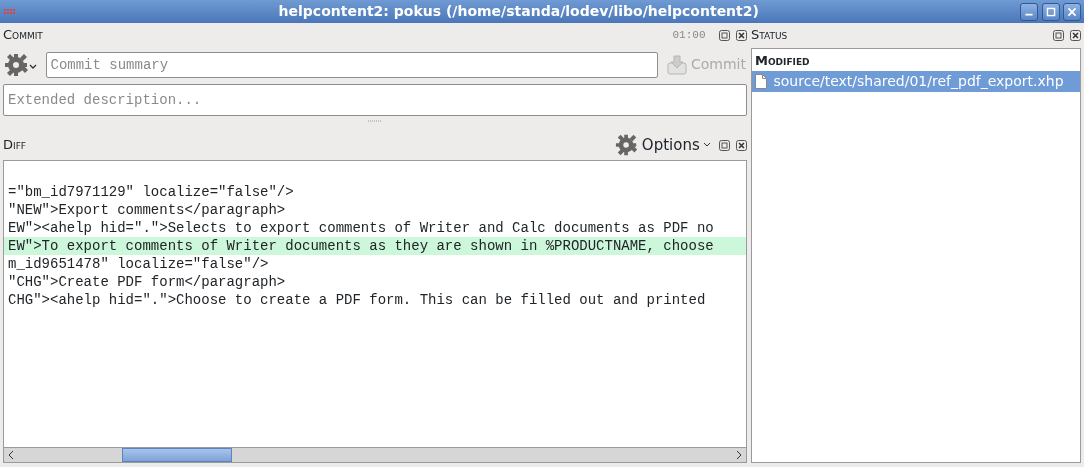  What do you see at coordinates (916, 81) in the screenshot?
I see `file-item: source/text/shared/01/ref_pdf_export.xhp` at bounding box center [916, 81].